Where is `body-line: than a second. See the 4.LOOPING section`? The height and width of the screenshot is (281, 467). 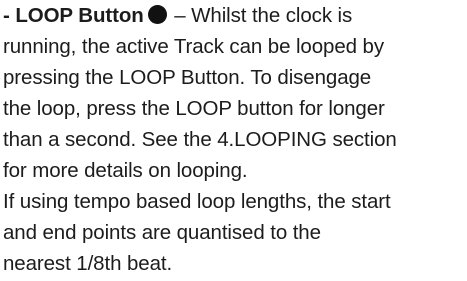 body-line: than a second. See the 4.LOOPING section is located at coordinates (200, 139).